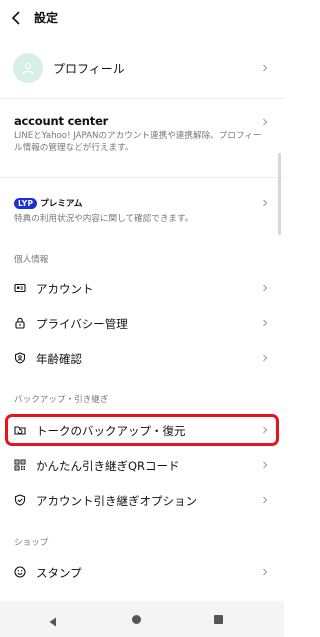 This screenshot has height=637, width=320. Describe the element at coordinates (46, 18) in the screenshot. I see `page-title: 設定` at that location.